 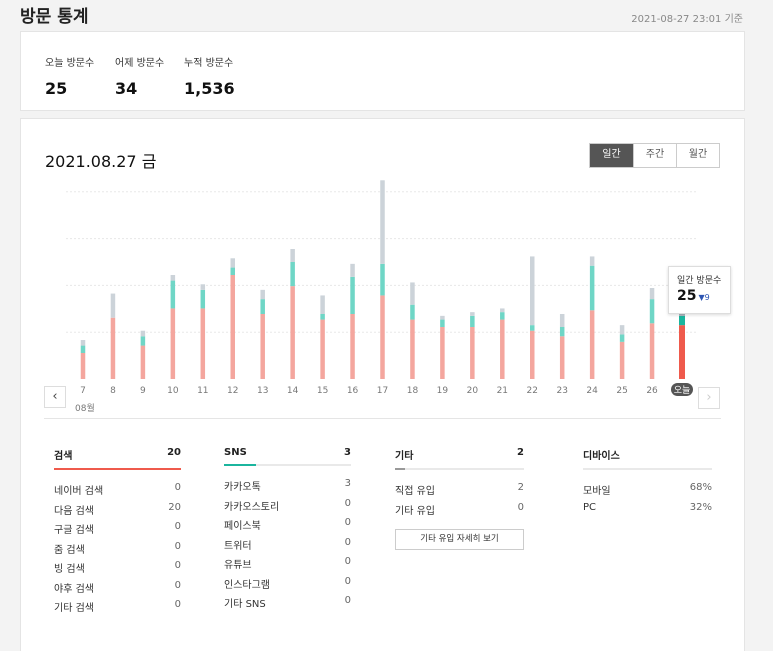 What do you see at coordinates (404, 456) in the screenshot?
I see `other-title: 기타` at bounding box center [404, 456].